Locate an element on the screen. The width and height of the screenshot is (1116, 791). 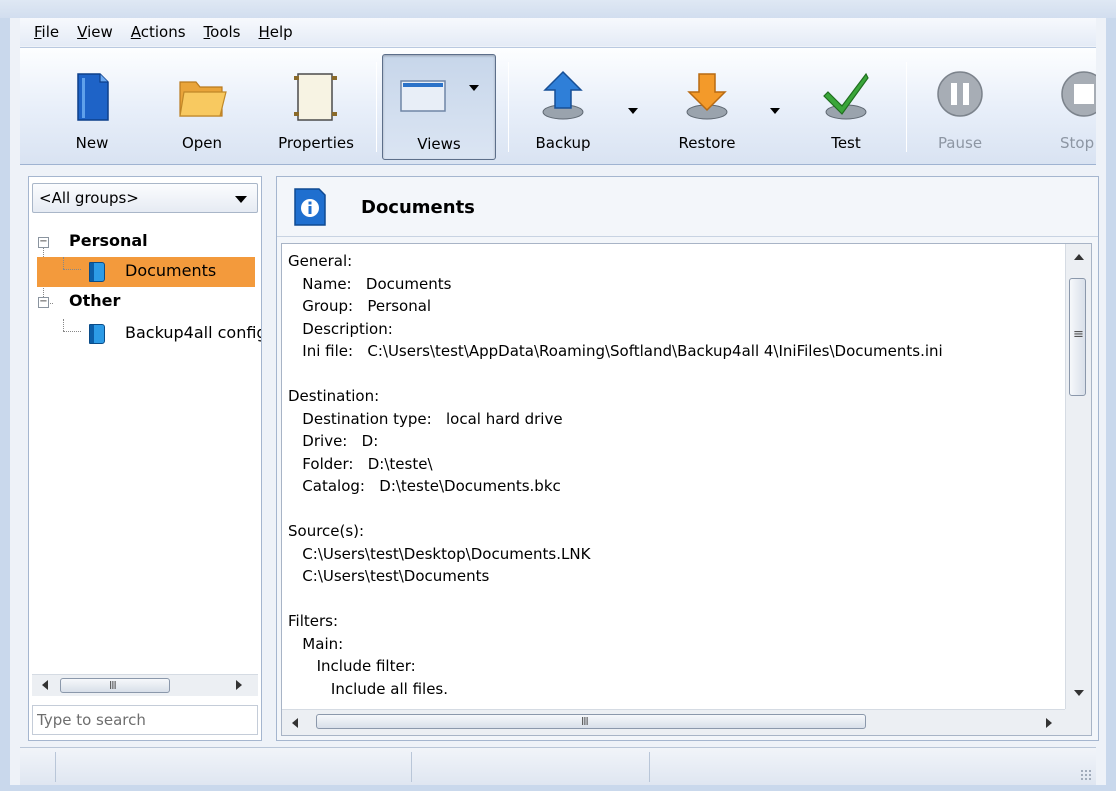
menu-tools: Tools is located at coordinates (222, 32).